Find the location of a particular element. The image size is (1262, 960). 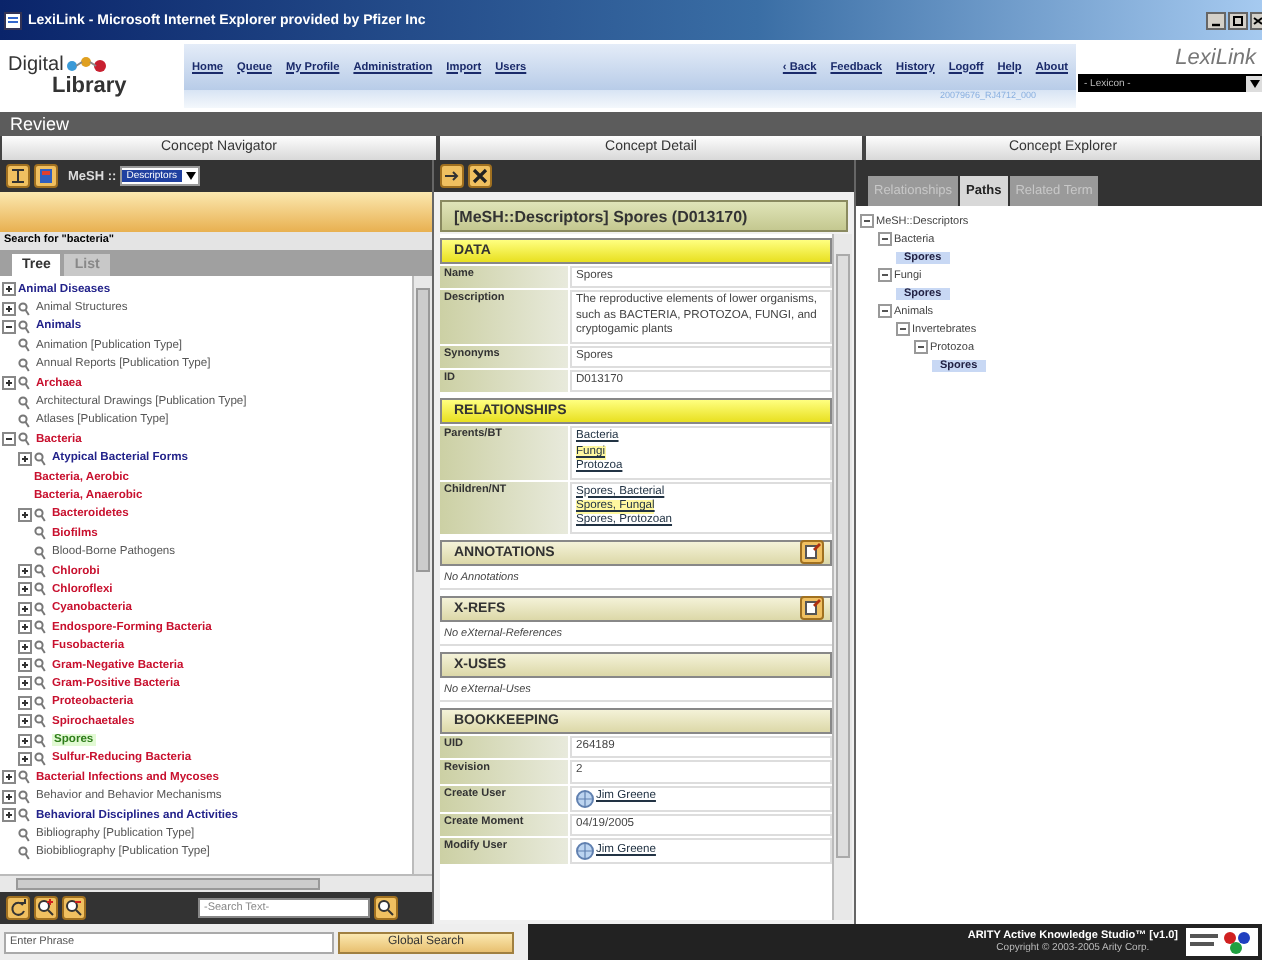

book-icon is located at coordinates (46, 176).